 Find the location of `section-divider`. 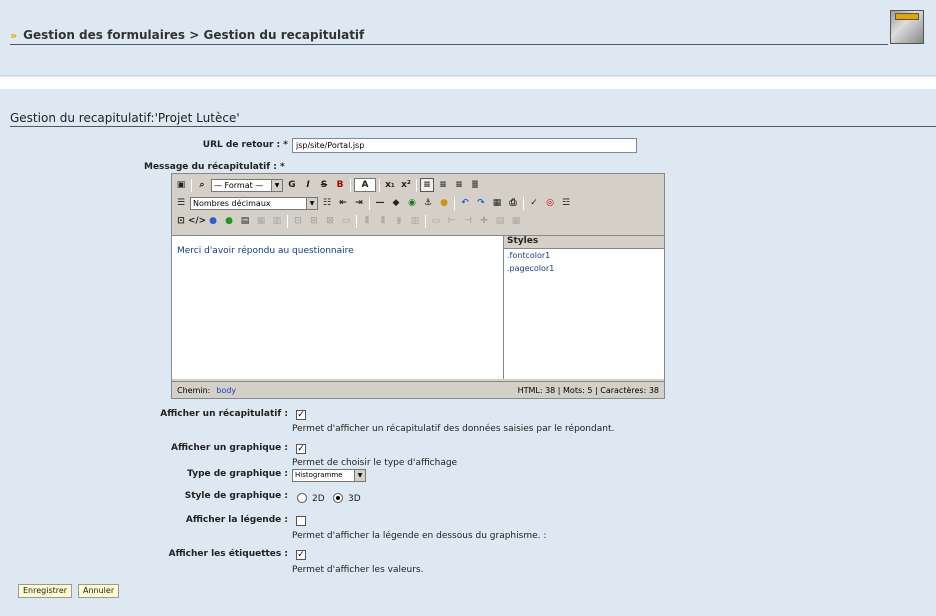

section-divider is located at coordinates (473, 126).